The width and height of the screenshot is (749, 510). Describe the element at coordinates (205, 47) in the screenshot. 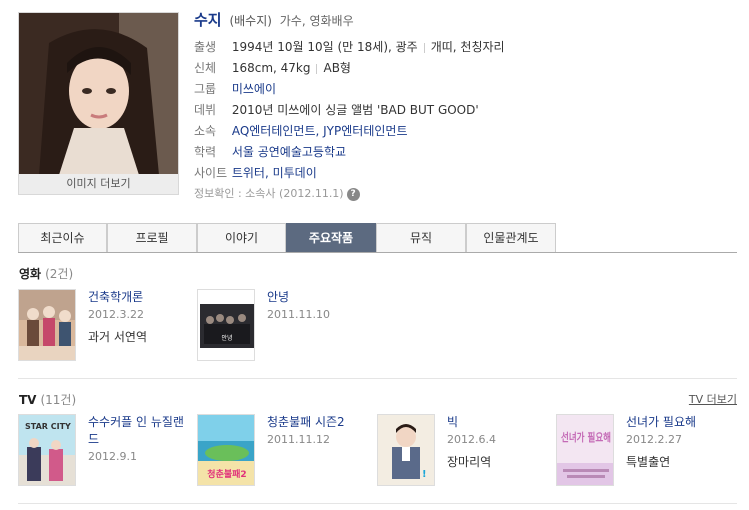

I see `info-label: 출생` at that location.